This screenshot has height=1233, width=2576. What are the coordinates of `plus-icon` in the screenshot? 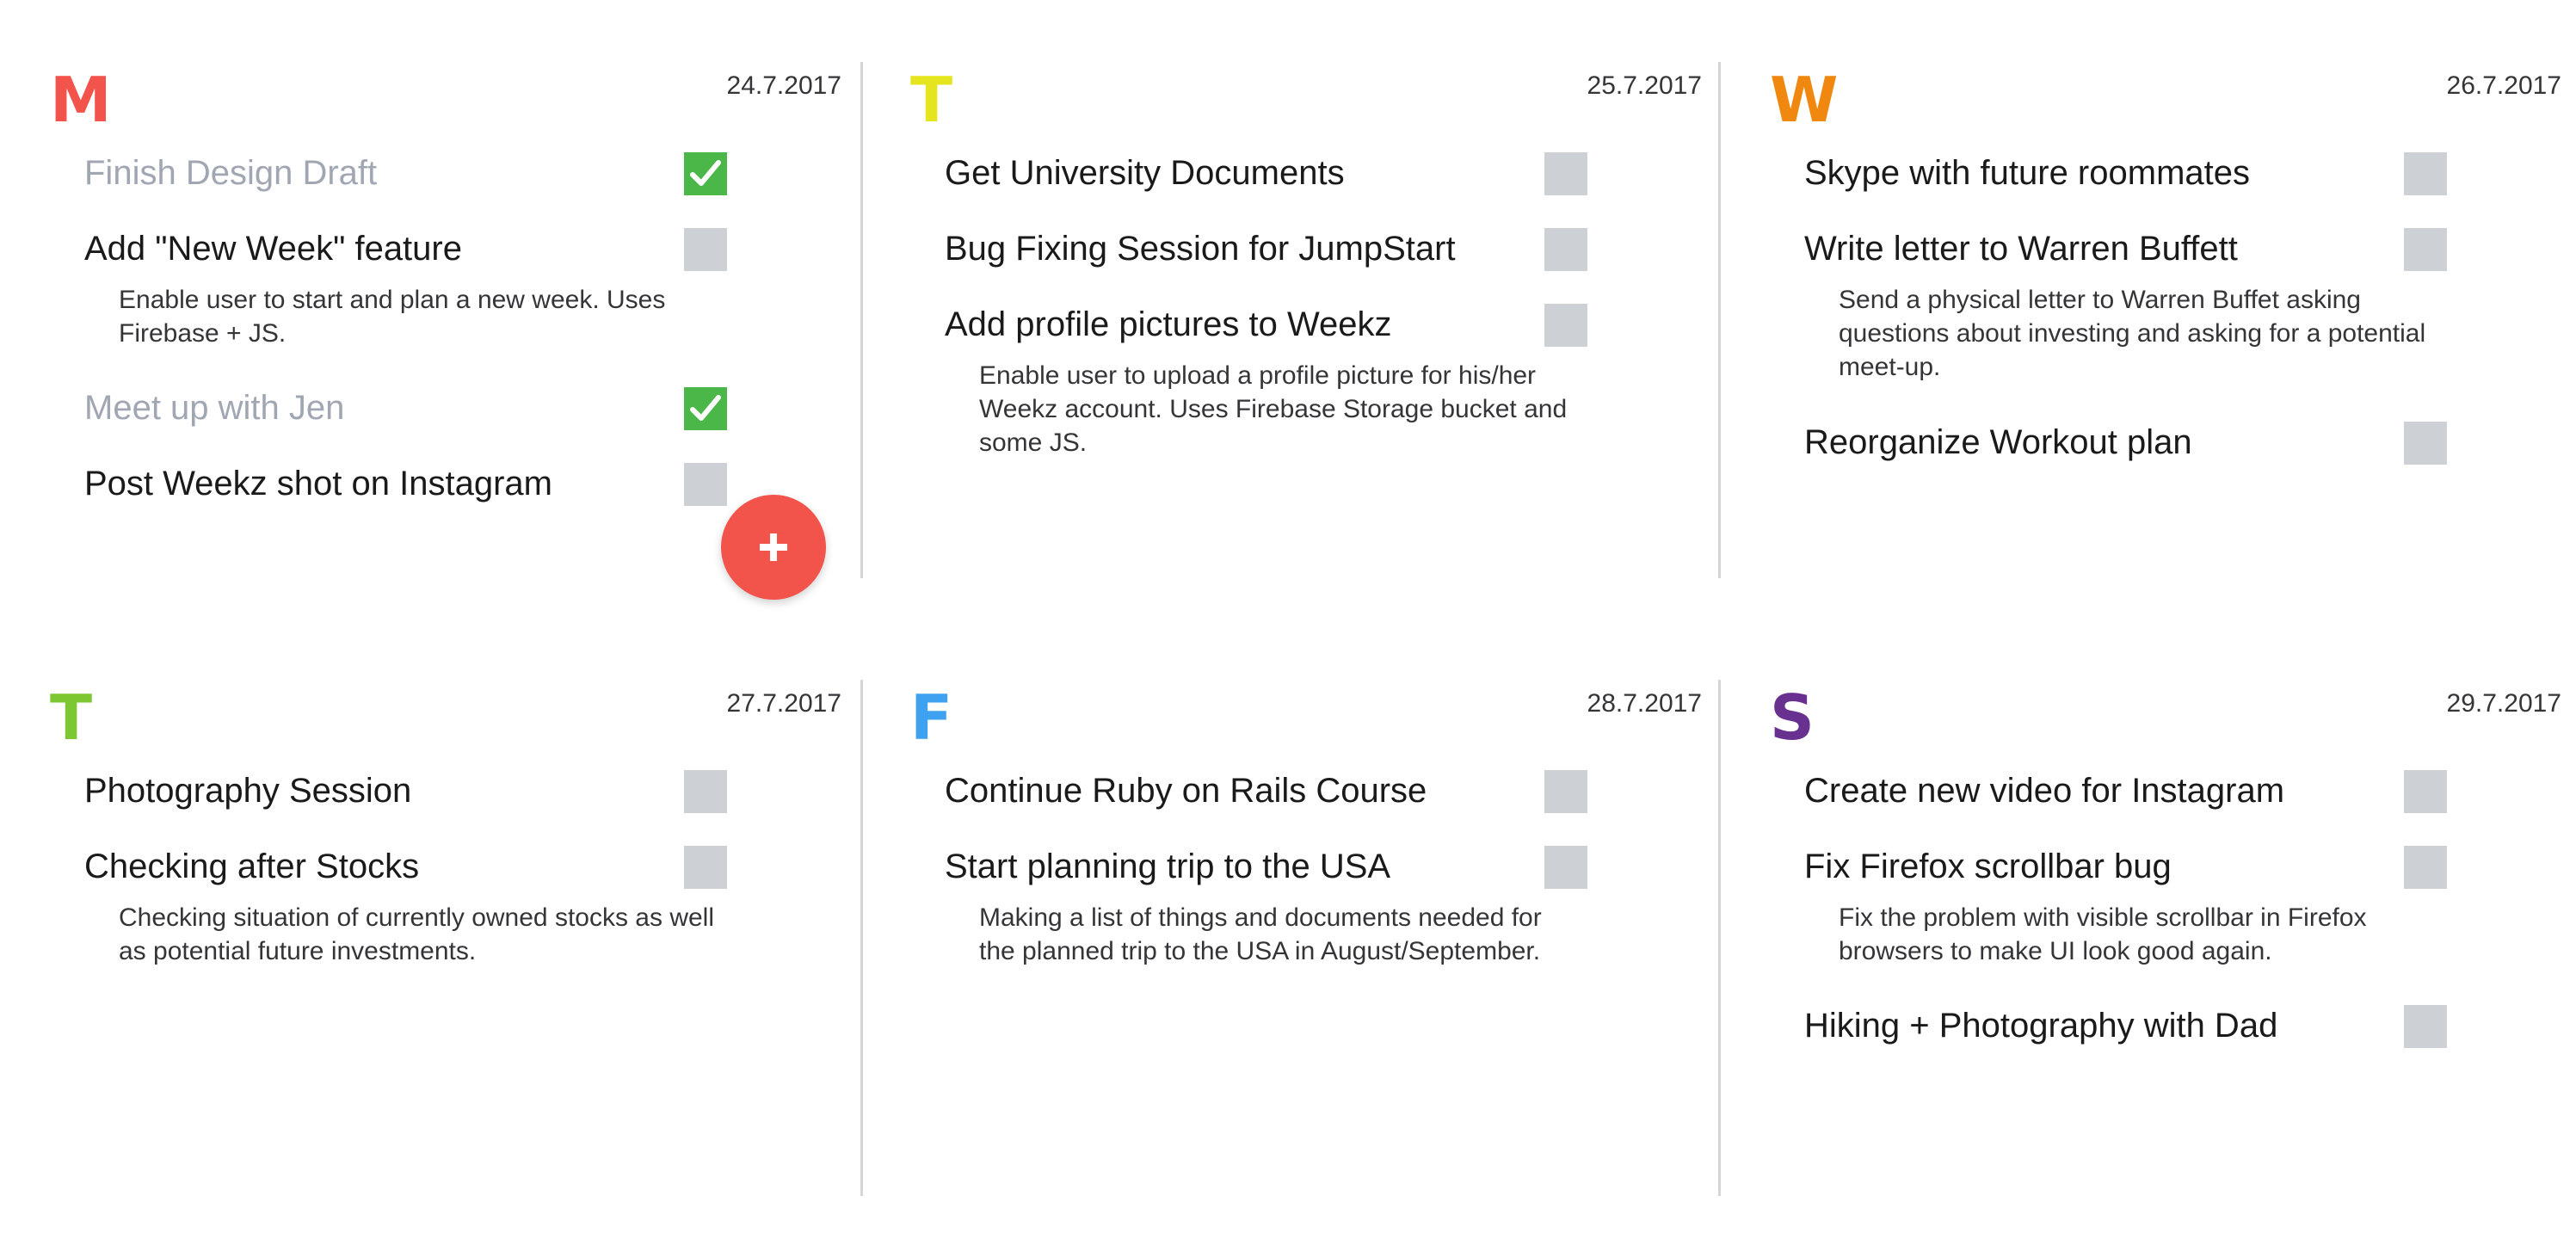 It's located at (773, 547).